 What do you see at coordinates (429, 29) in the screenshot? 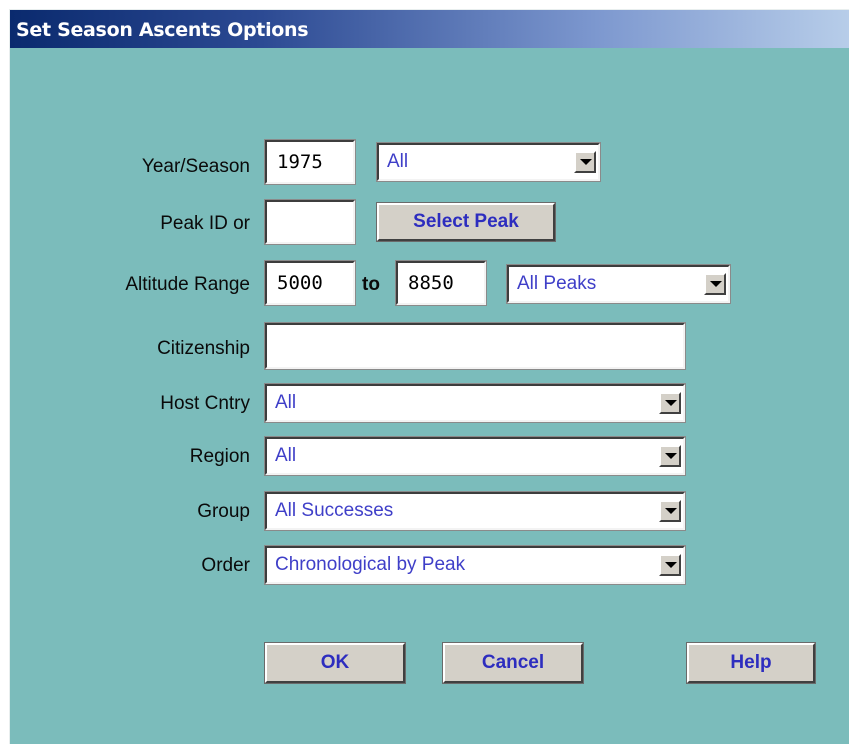
I see `title-bar: Set Season Ascents Options` at bounding box center [429, 29].